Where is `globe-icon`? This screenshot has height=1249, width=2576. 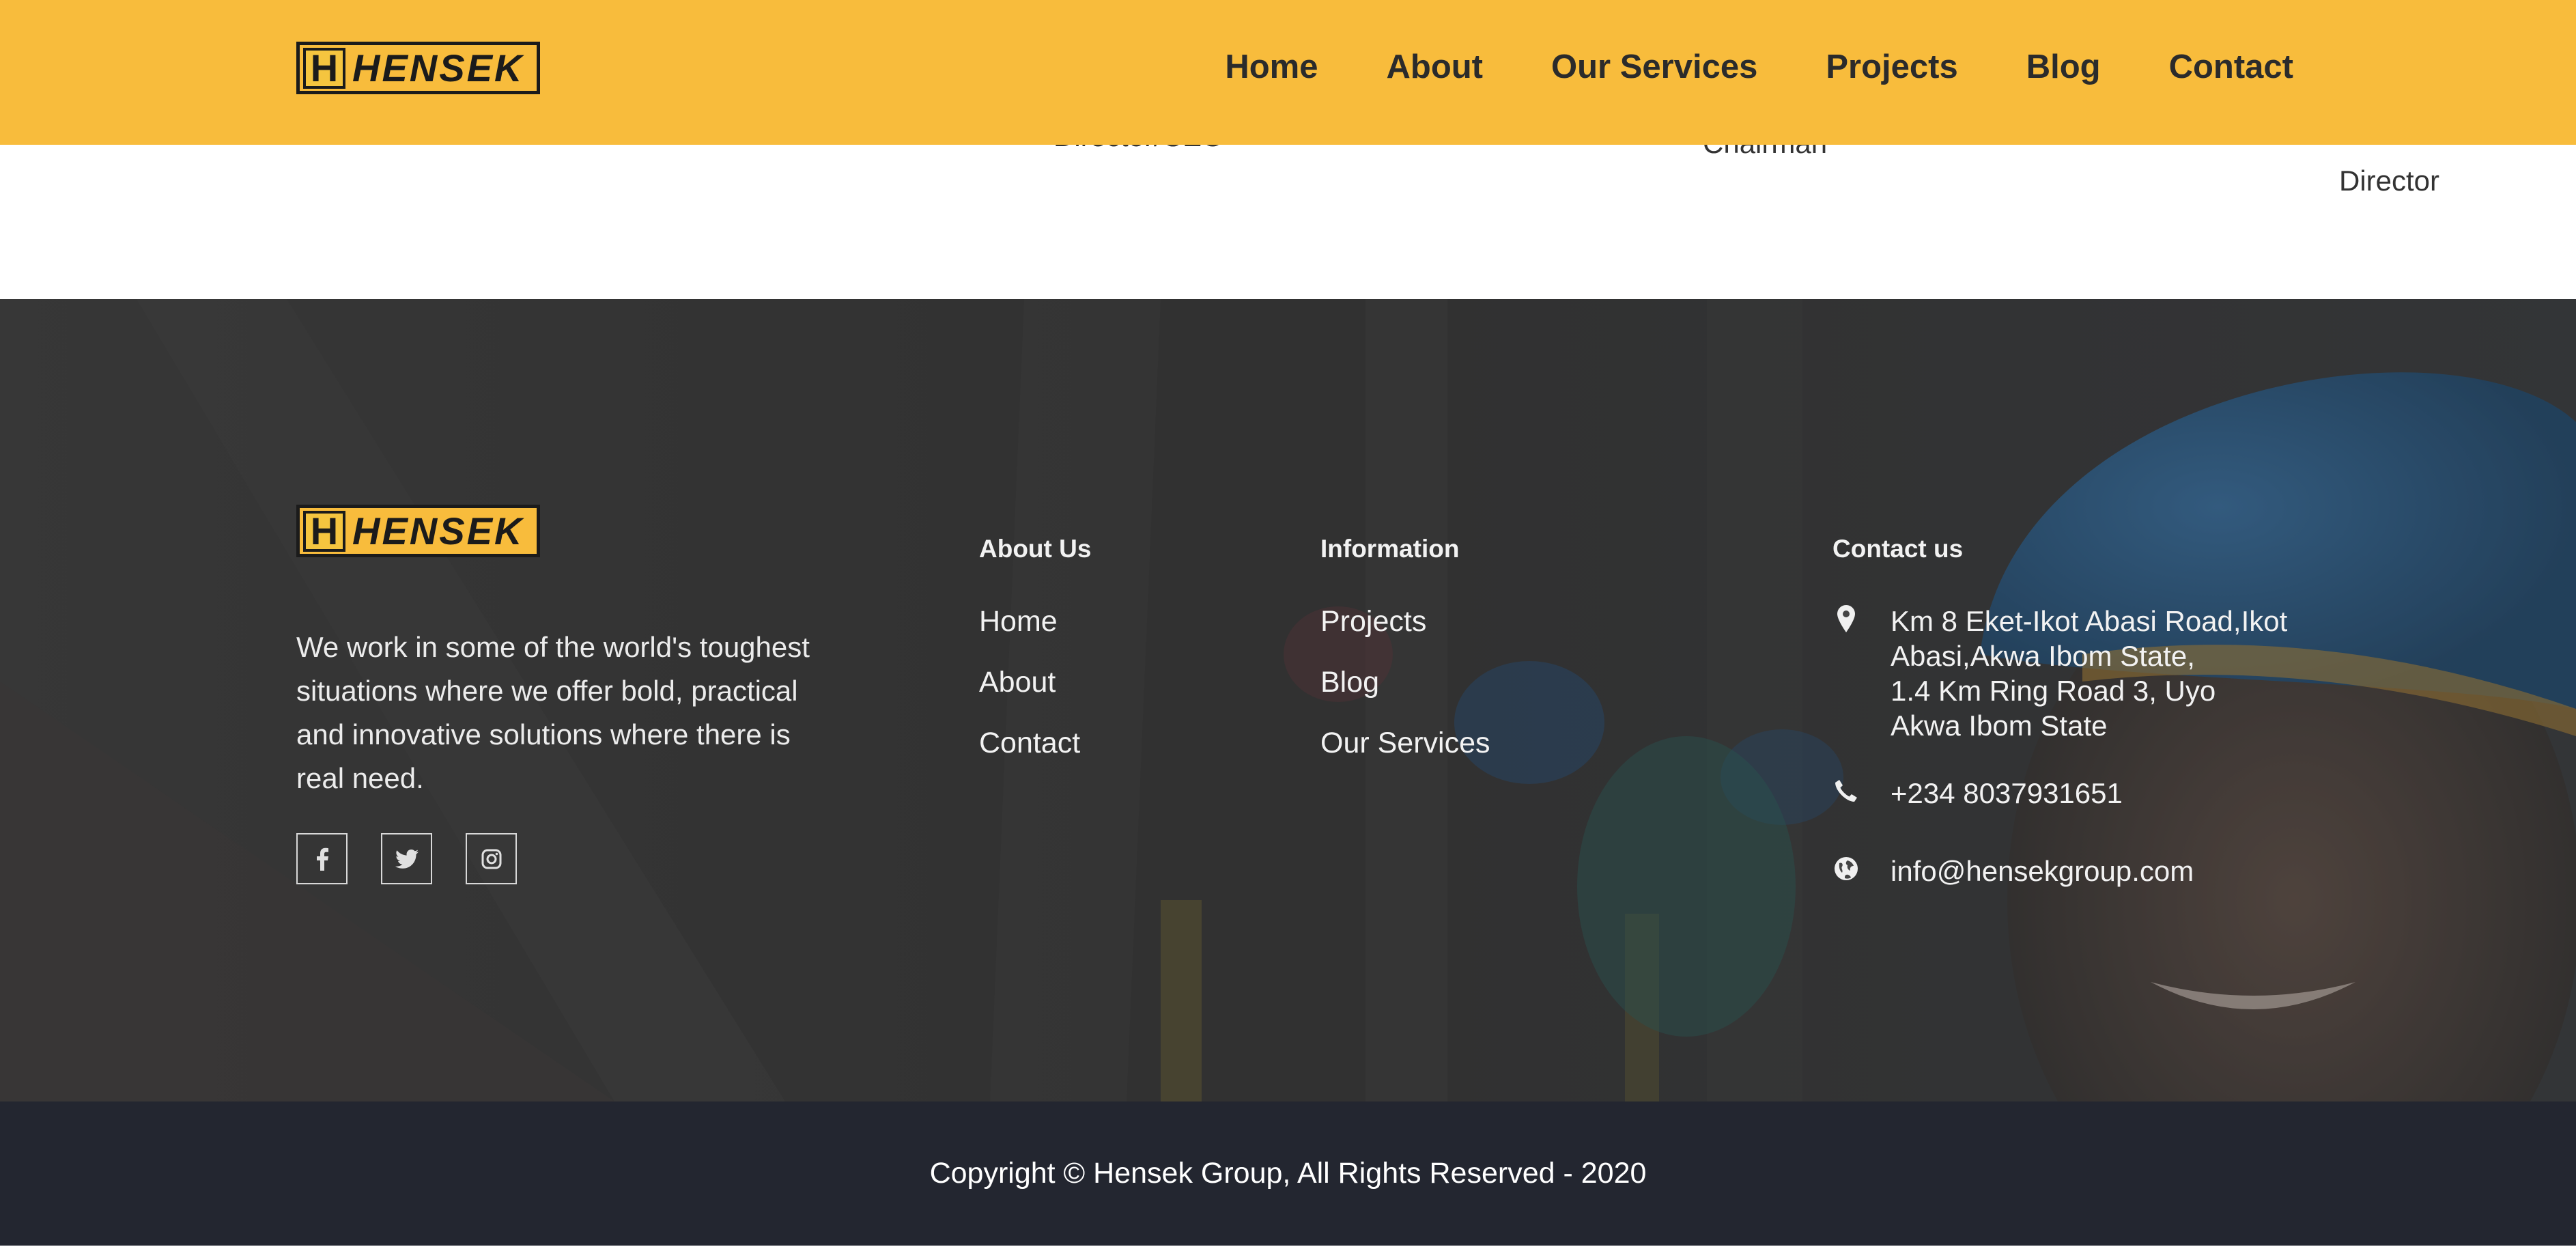 globe-icon is located at coordinates (1846, 869).